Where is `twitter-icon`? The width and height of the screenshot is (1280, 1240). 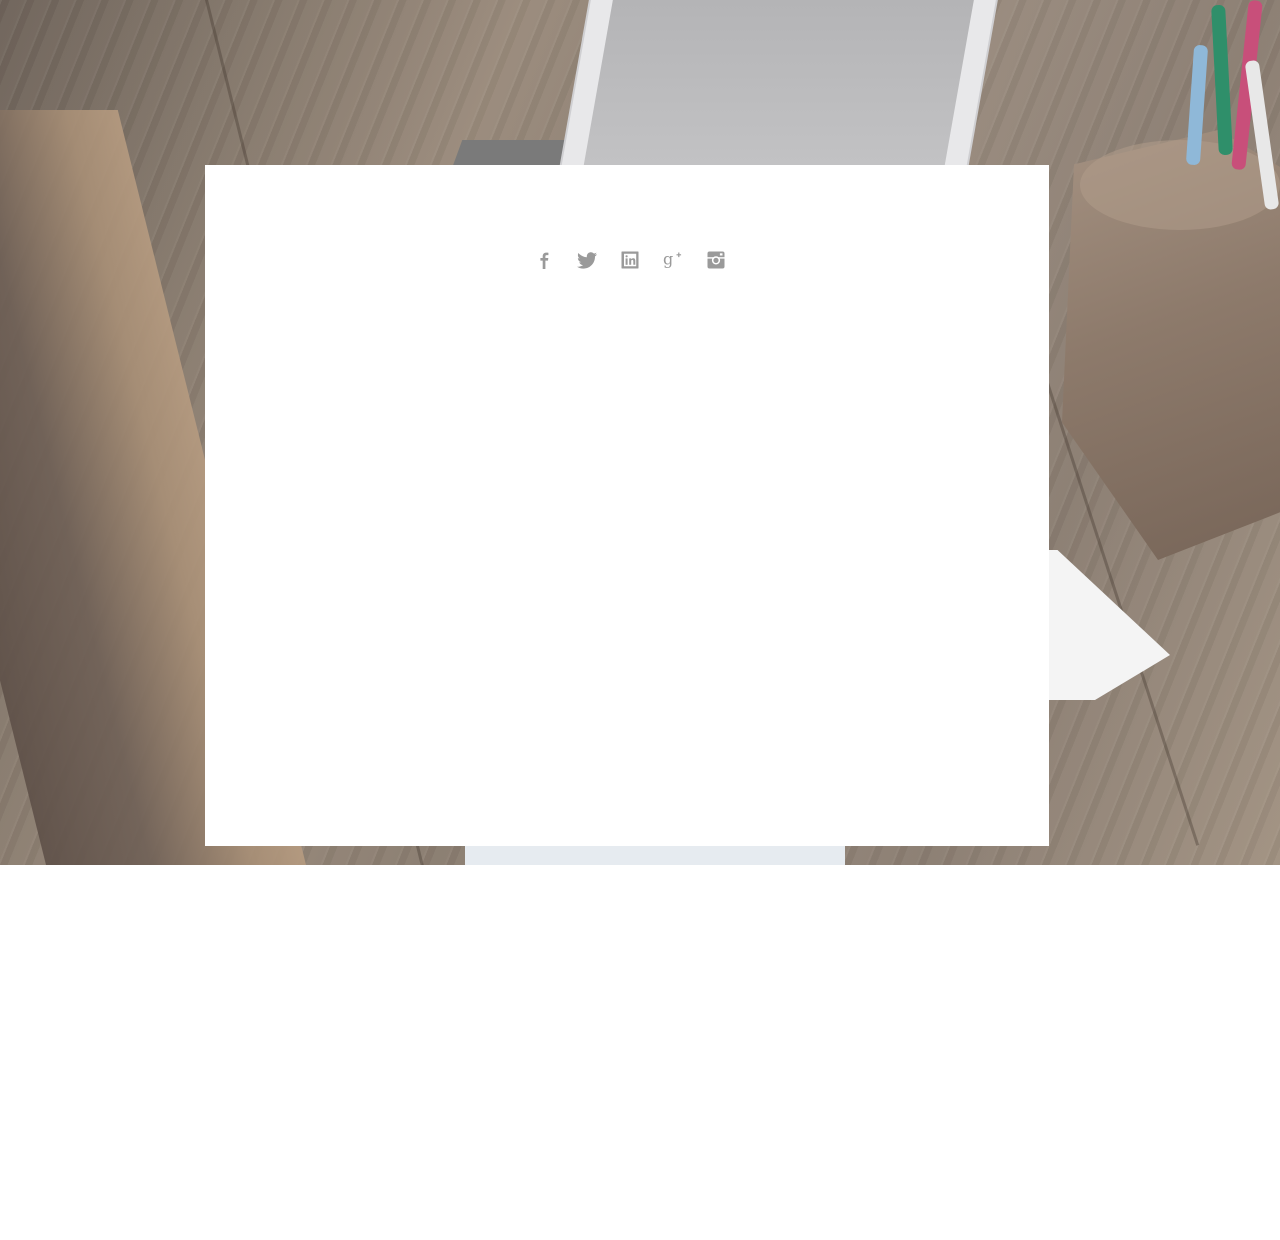
twitter-icon is located at coordinates (587, 260).